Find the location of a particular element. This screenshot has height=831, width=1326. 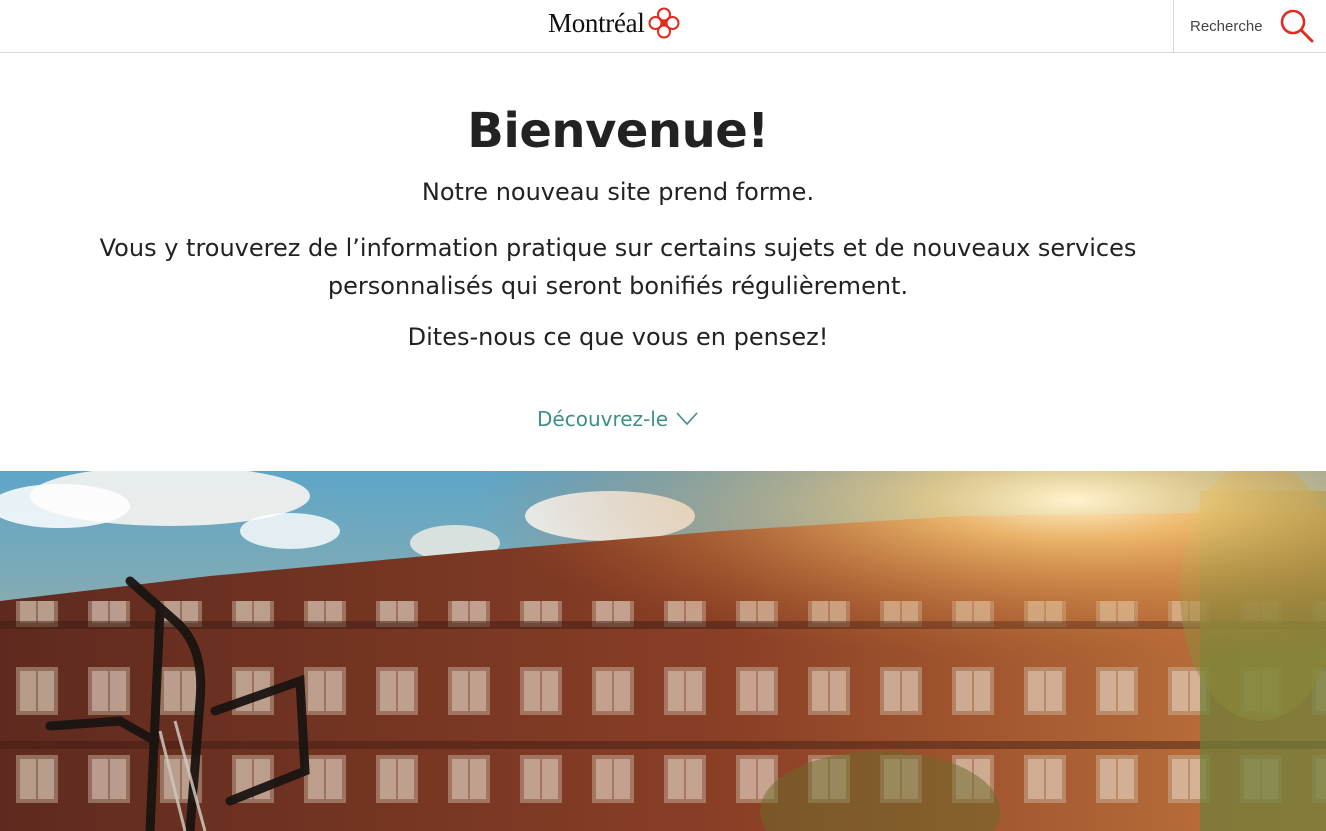

page-title: Bienvenue! is located at coordinates (618, 131).